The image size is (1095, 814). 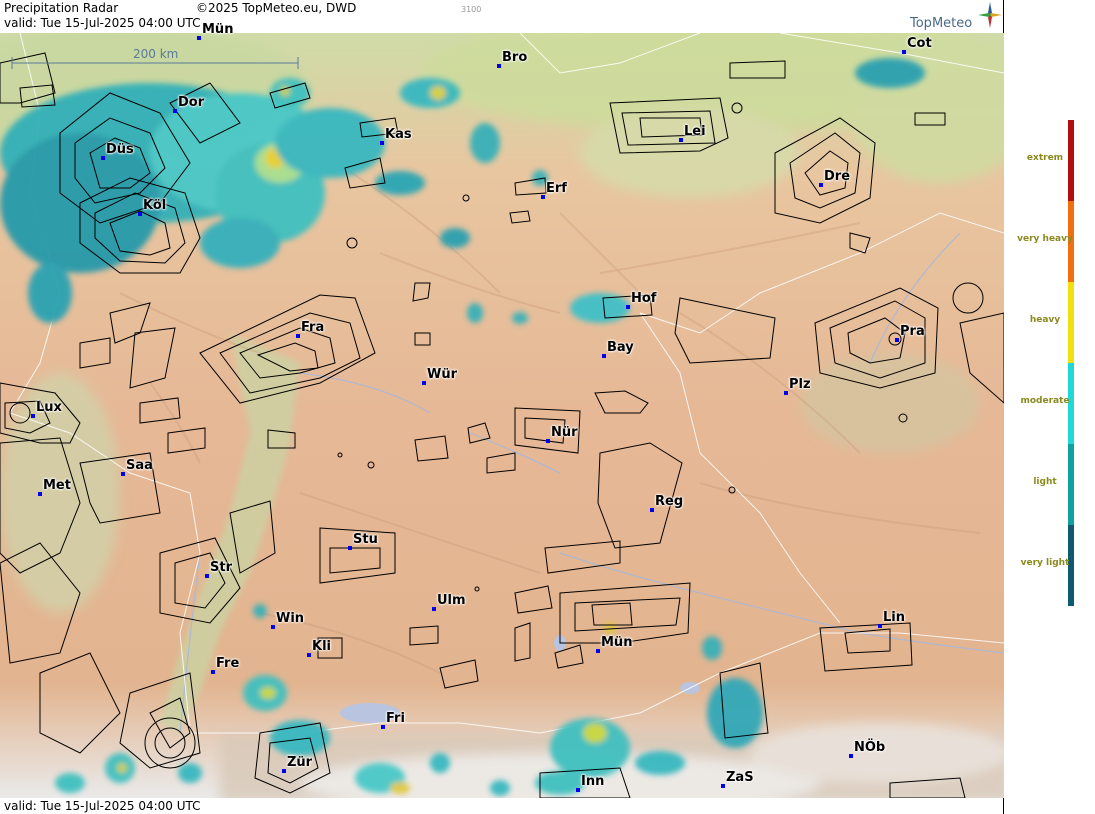 What do you see at coordinates (894, 617) in the screenshot?
I see `city-label: Lin` at bounding box center [894, 617].